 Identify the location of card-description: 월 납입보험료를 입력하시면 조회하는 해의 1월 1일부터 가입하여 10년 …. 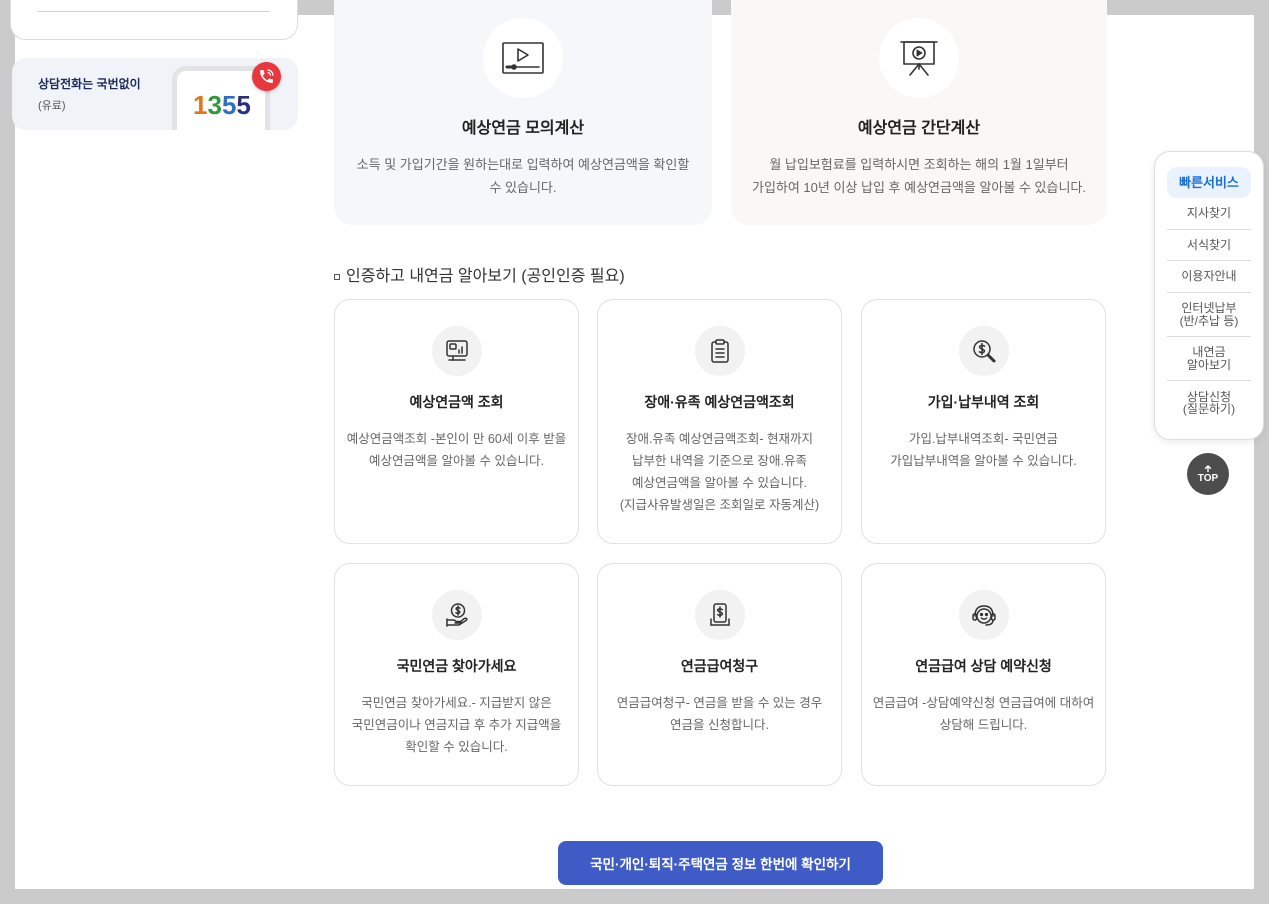
(918, 176).